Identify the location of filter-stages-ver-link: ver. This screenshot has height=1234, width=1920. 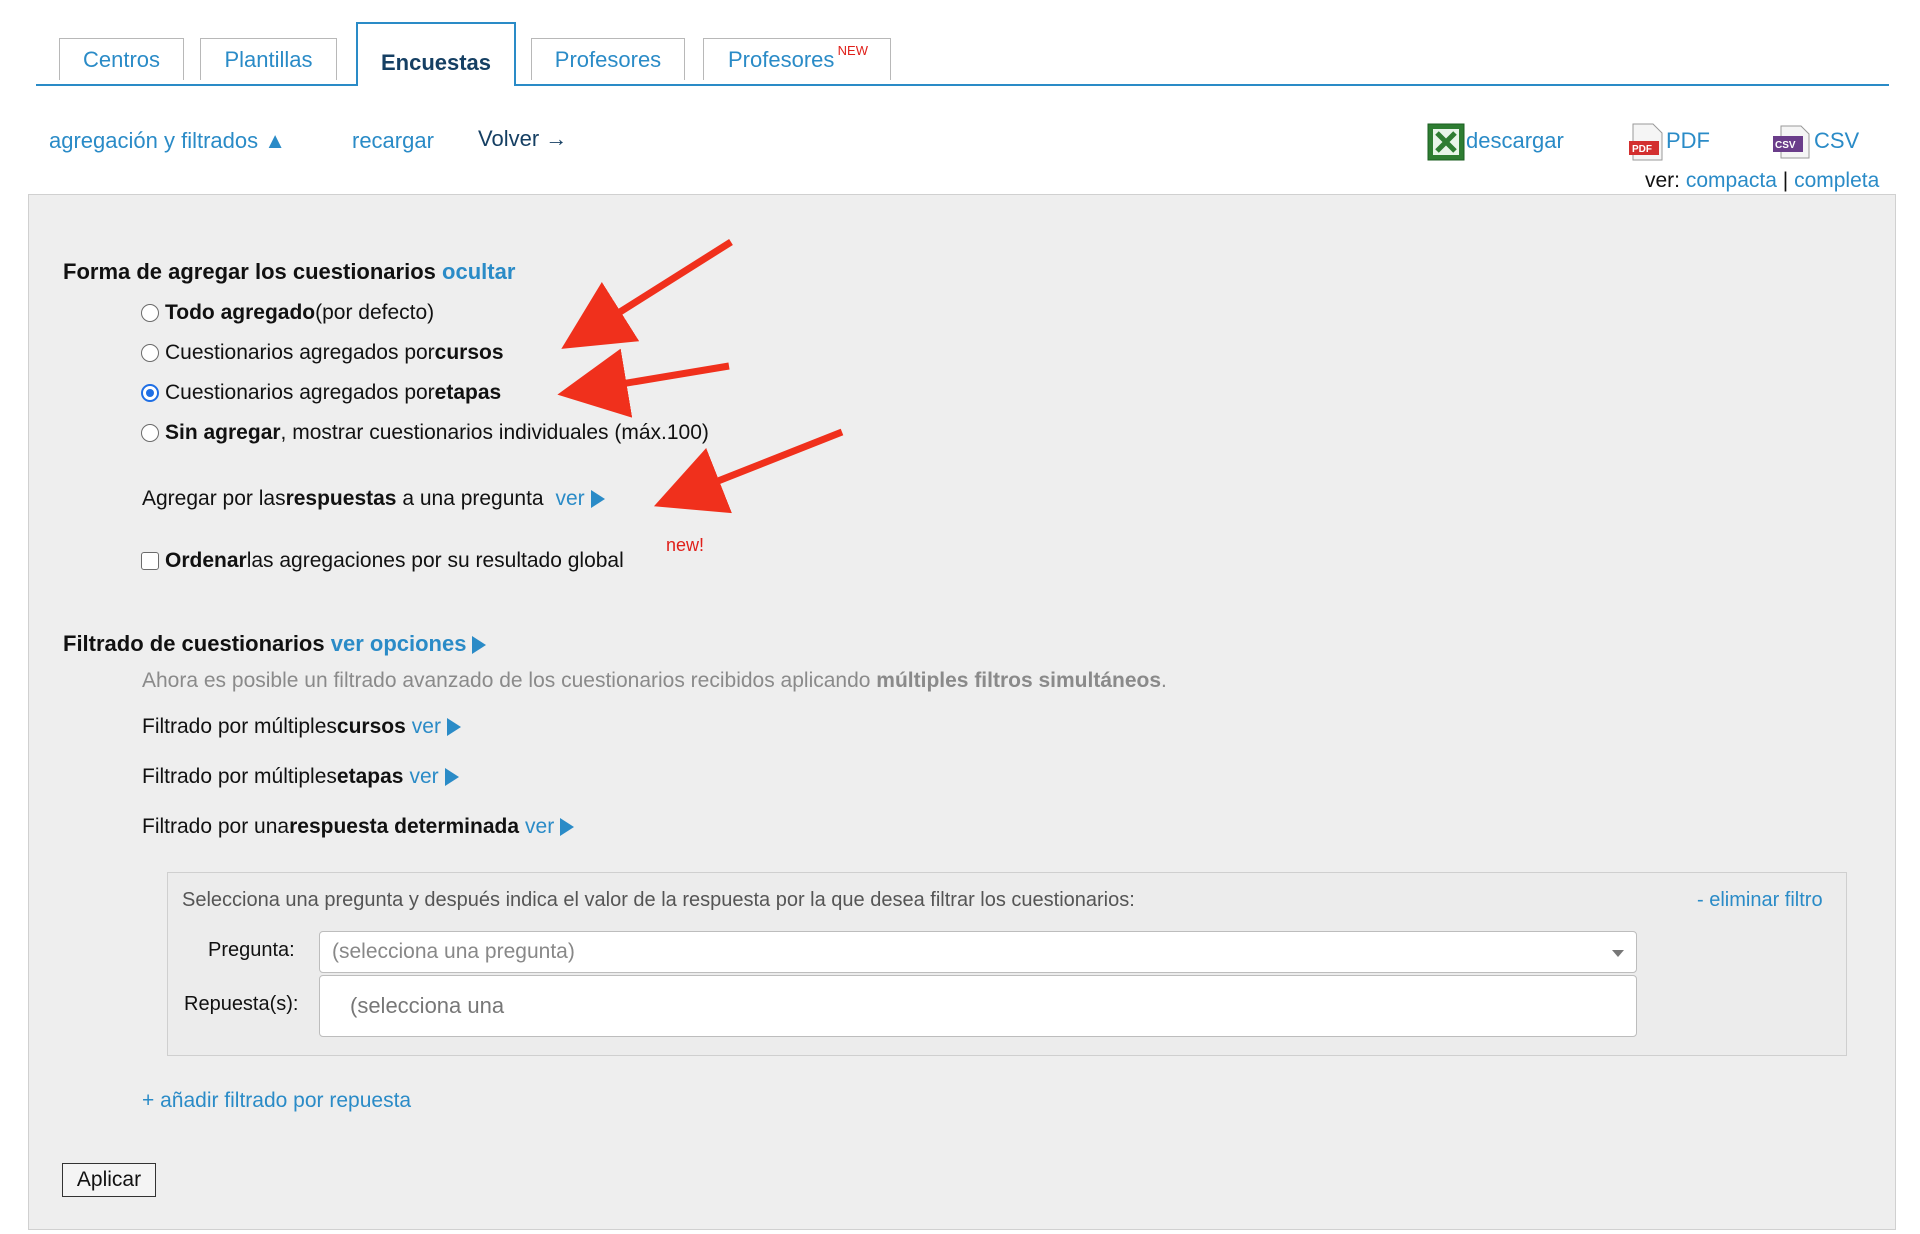
(423, 777).